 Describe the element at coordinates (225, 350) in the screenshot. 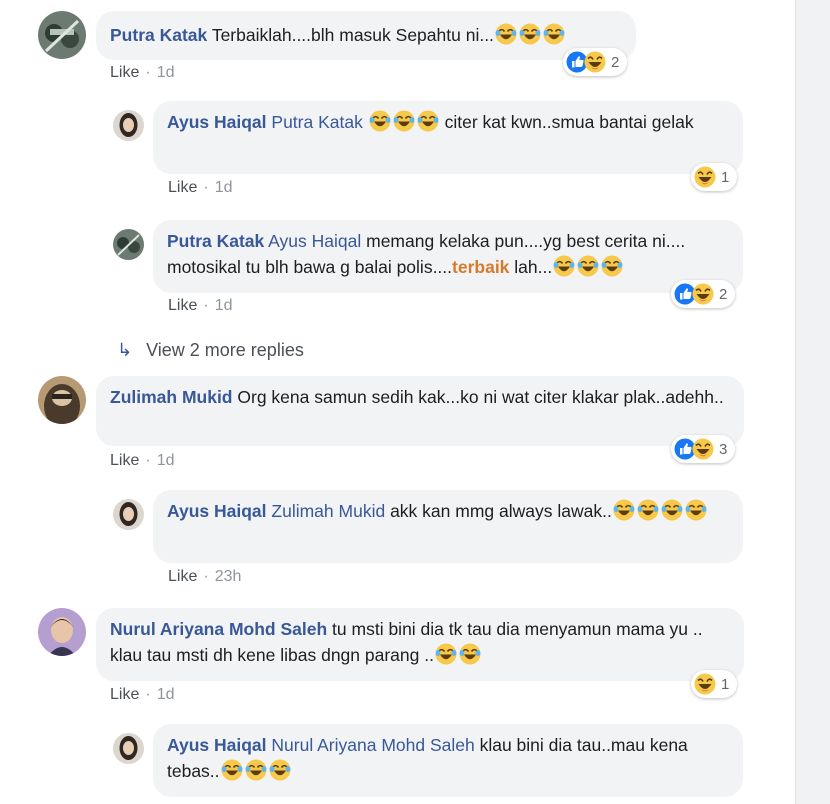

I see `view-more-replies-label: View 2 more replies` at that location.